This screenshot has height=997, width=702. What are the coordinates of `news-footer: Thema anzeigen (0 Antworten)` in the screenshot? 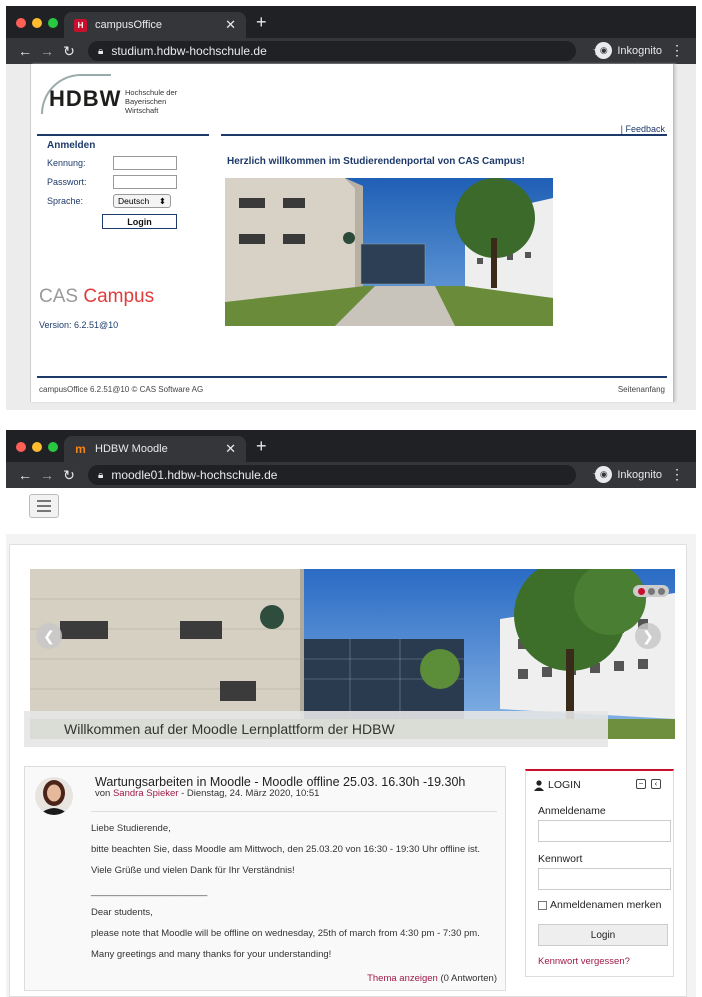 It's located at (432, 978).